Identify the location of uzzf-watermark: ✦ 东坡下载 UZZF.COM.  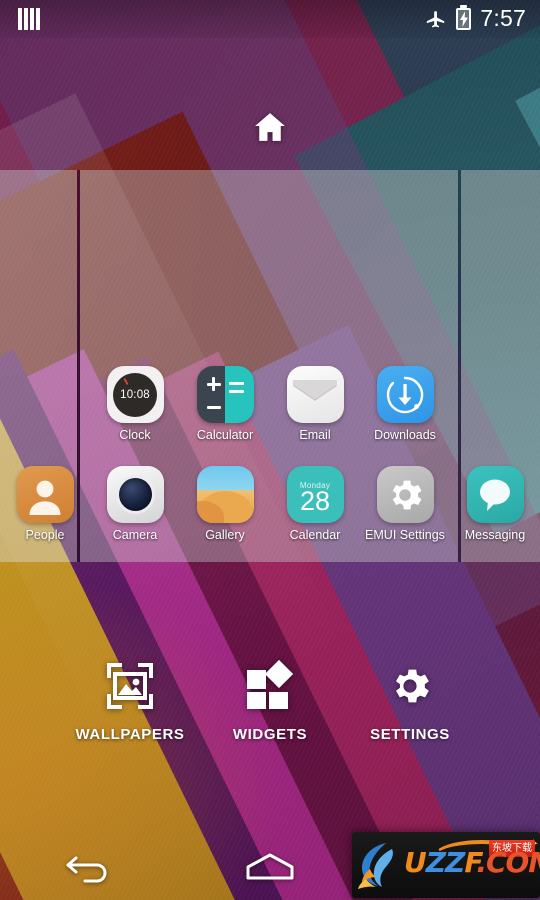
(446, 865).